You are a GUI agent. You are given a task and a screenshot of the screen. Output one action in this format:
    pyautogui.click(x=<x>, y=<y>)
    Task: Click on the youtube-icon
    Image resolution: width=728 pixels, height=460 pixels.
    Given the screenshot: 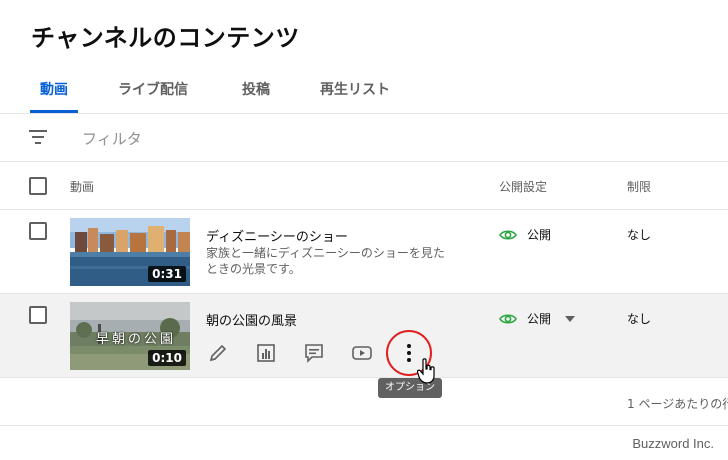 What is the action you would take?
    pyautogui.click(x=362, y=353)
    